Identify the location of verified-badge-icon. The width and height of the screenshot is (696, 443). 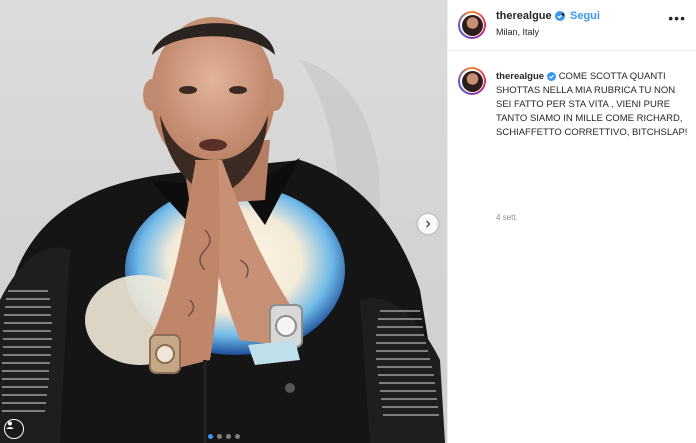
(552, 76).